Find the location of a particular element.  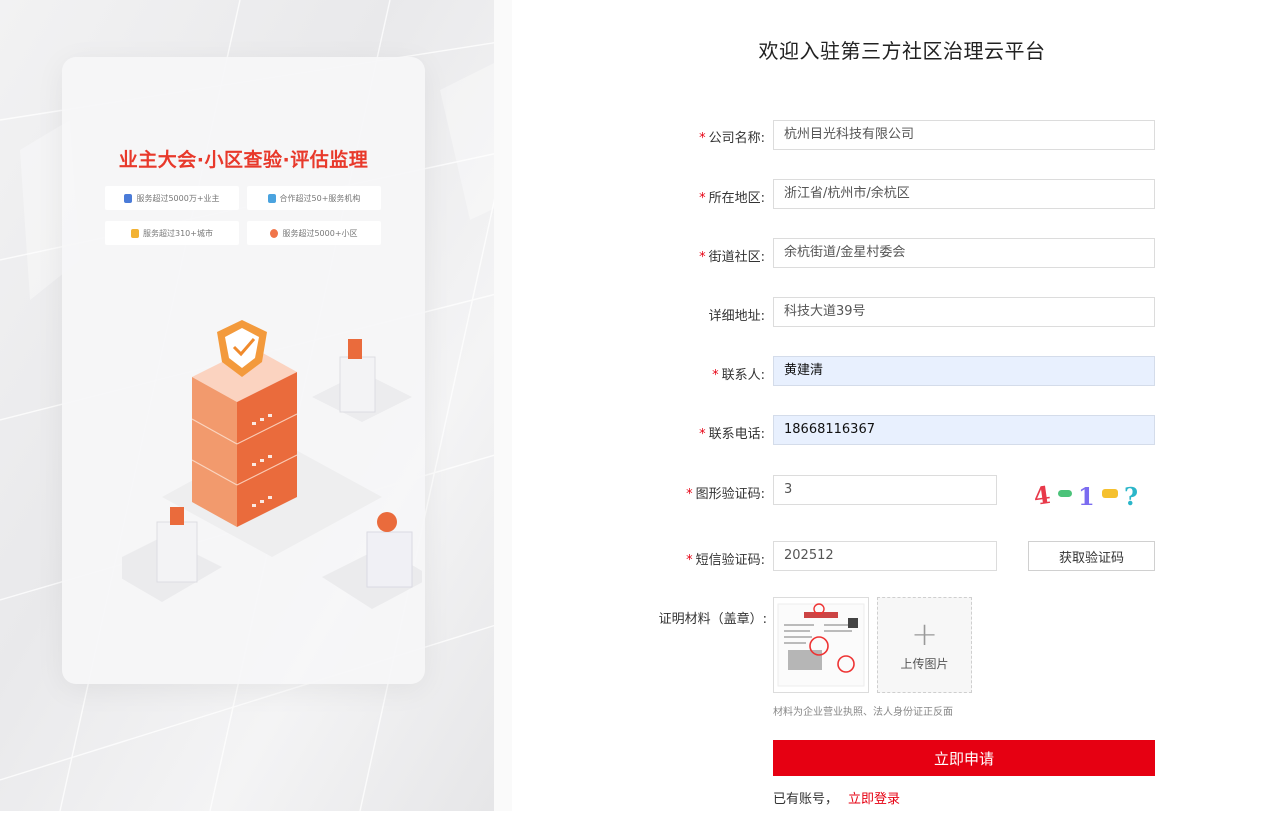

contact-label: * 联系人: is located at coordinates (738, 375).